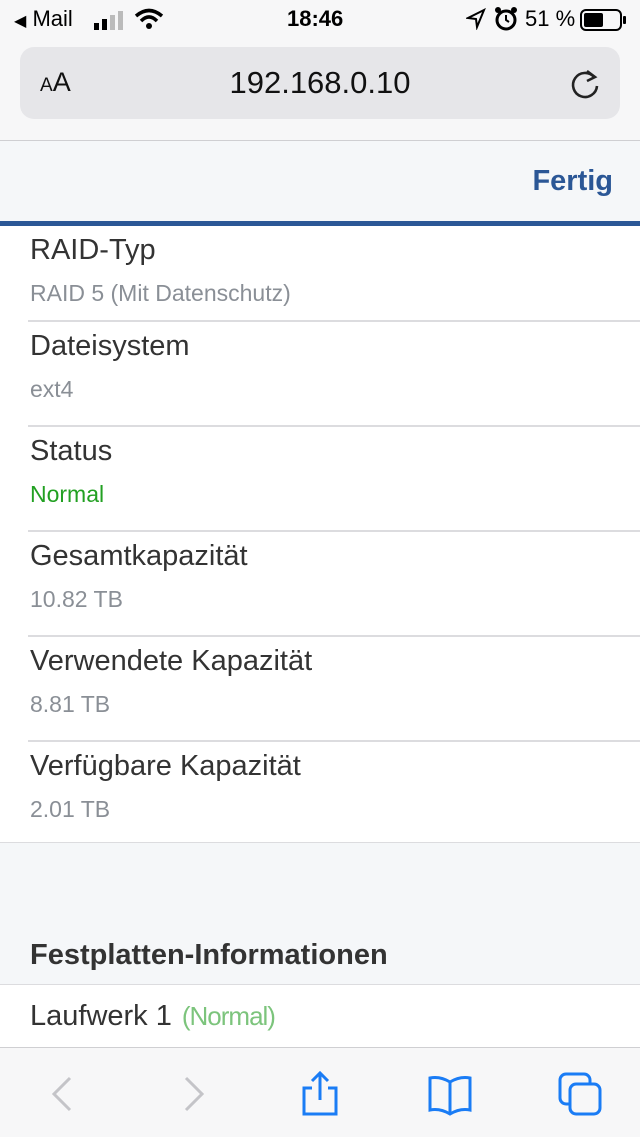 The height and width of the screenshot is (1137, 640). What do you see at coordinates (334, 689) in the screenshot?
I see `list-item: Verwendete Kapazität 8.81 TB` at bounding box center [334, 689].